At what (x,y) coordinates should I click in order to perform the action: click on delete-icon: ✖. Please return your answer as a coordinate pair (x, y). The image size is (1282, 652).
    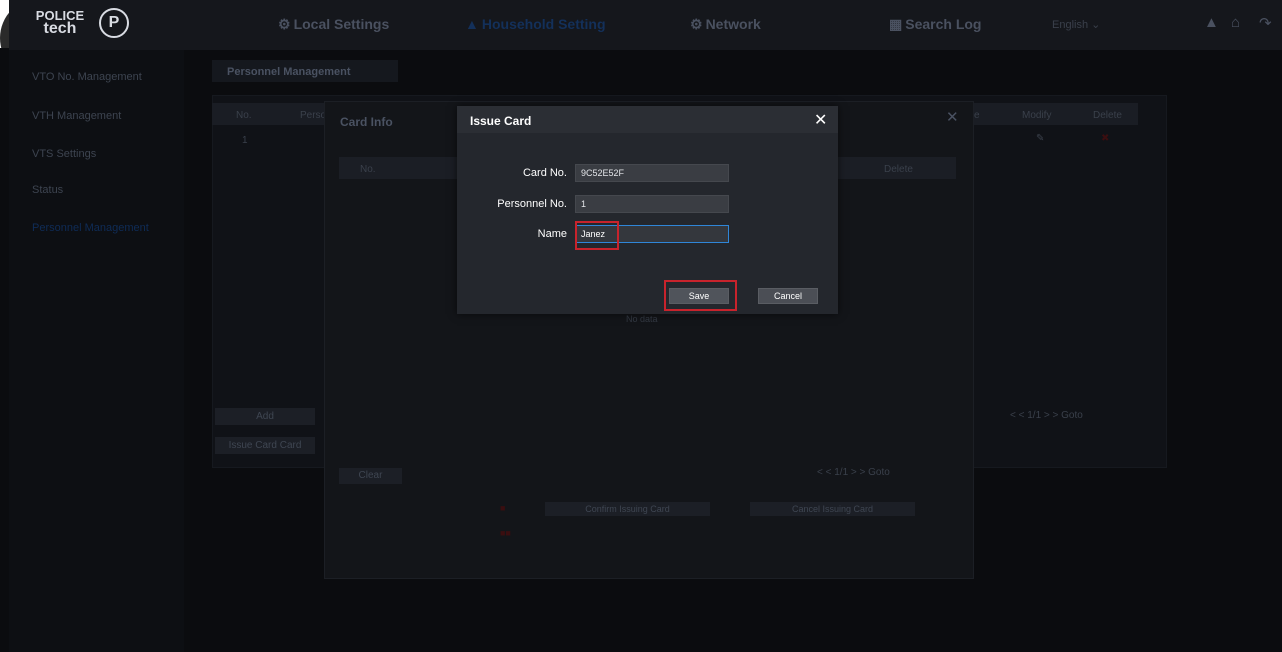
    Looking at the image, I should click on (1105, 138).